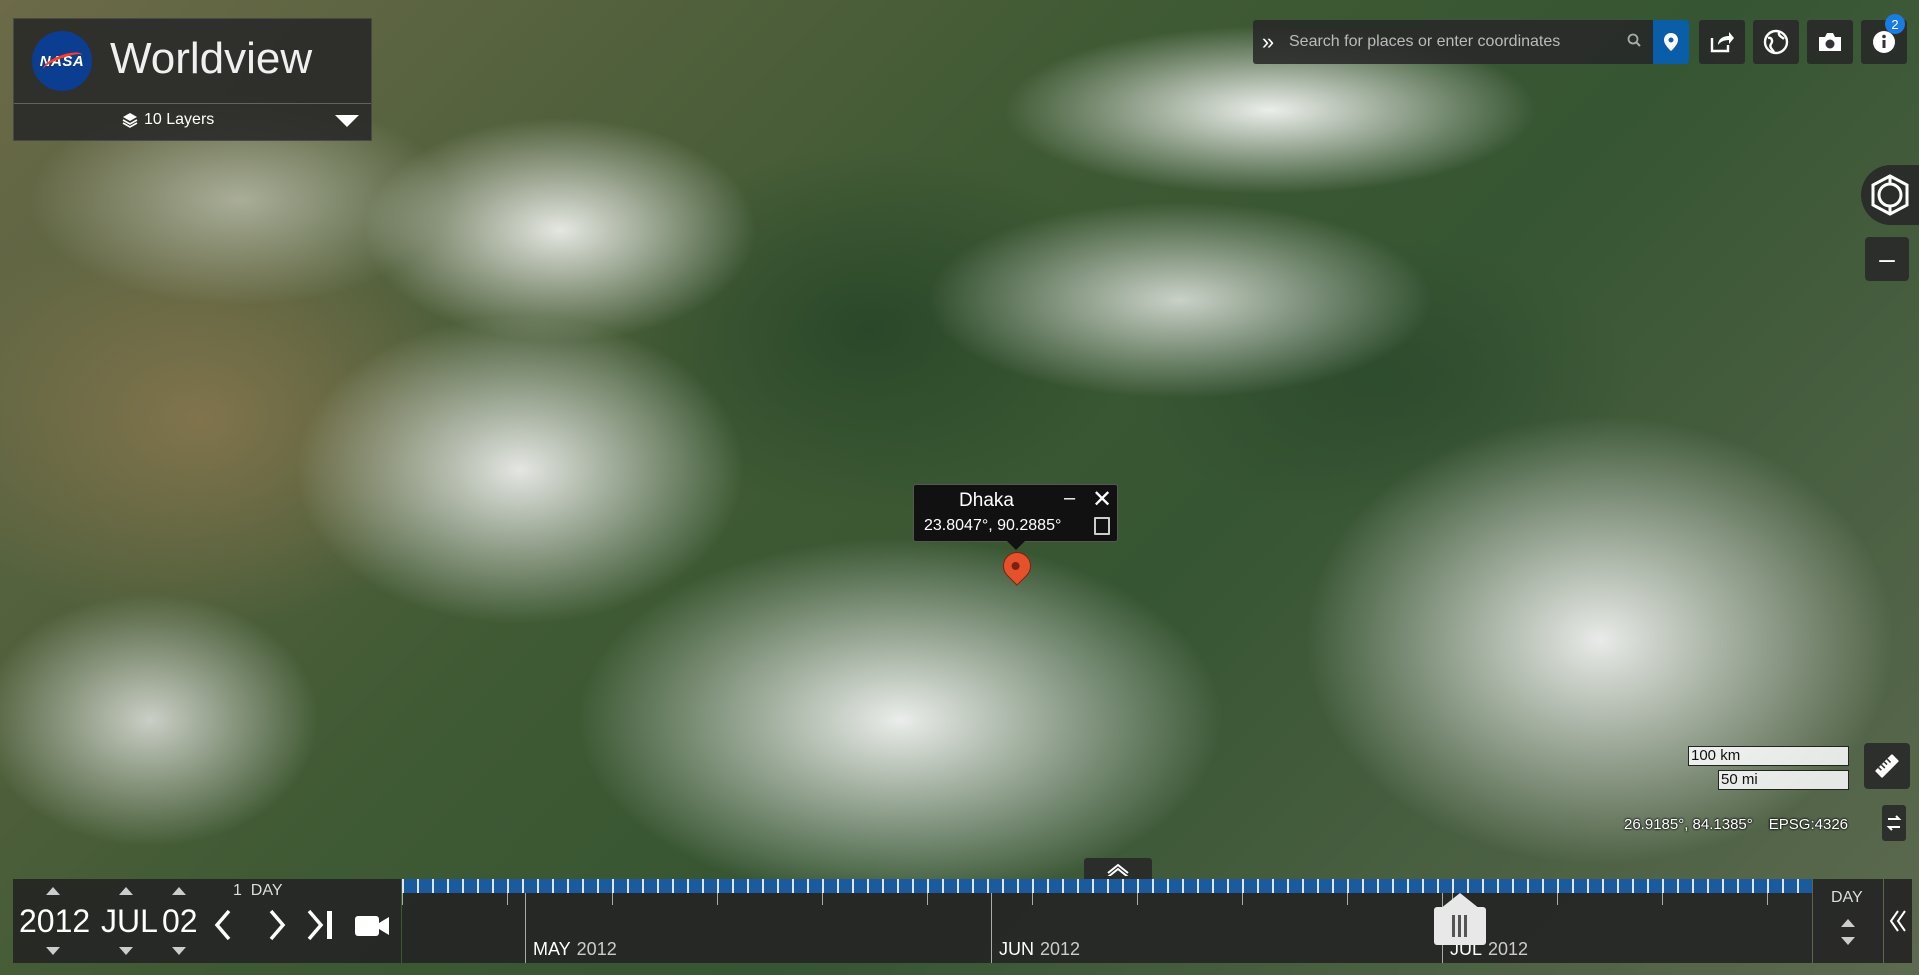 This screenshot has height=975, width=1919. What do you see at coordinates (211, 58) in the screenshot?
I see `app-title: Worldview` at bounding box center [211, 58].